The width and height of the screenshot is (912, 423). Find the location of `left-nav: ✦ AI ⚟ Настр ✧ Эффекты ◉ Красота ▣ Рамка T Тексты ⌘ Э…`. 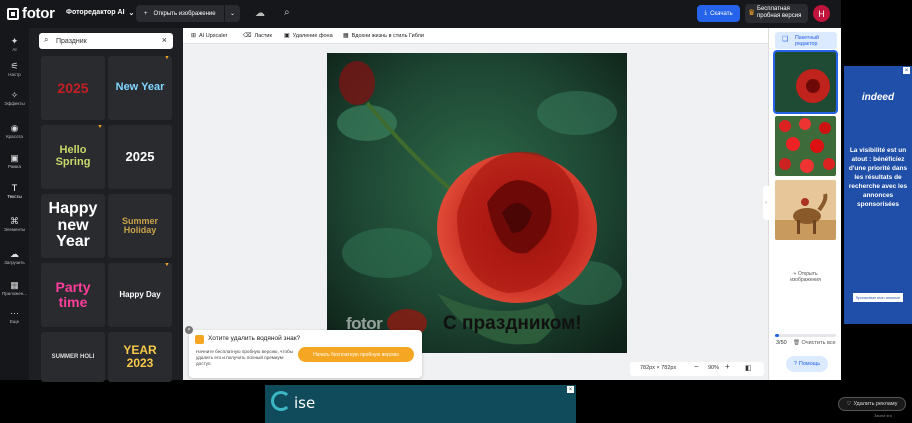

left-nav: ✦ AI ⚟ Настр ✧ Эффекты ◉ Красота ▣ Рамка T Тексты ⌘ Э… is located at coordinates (14, 204).